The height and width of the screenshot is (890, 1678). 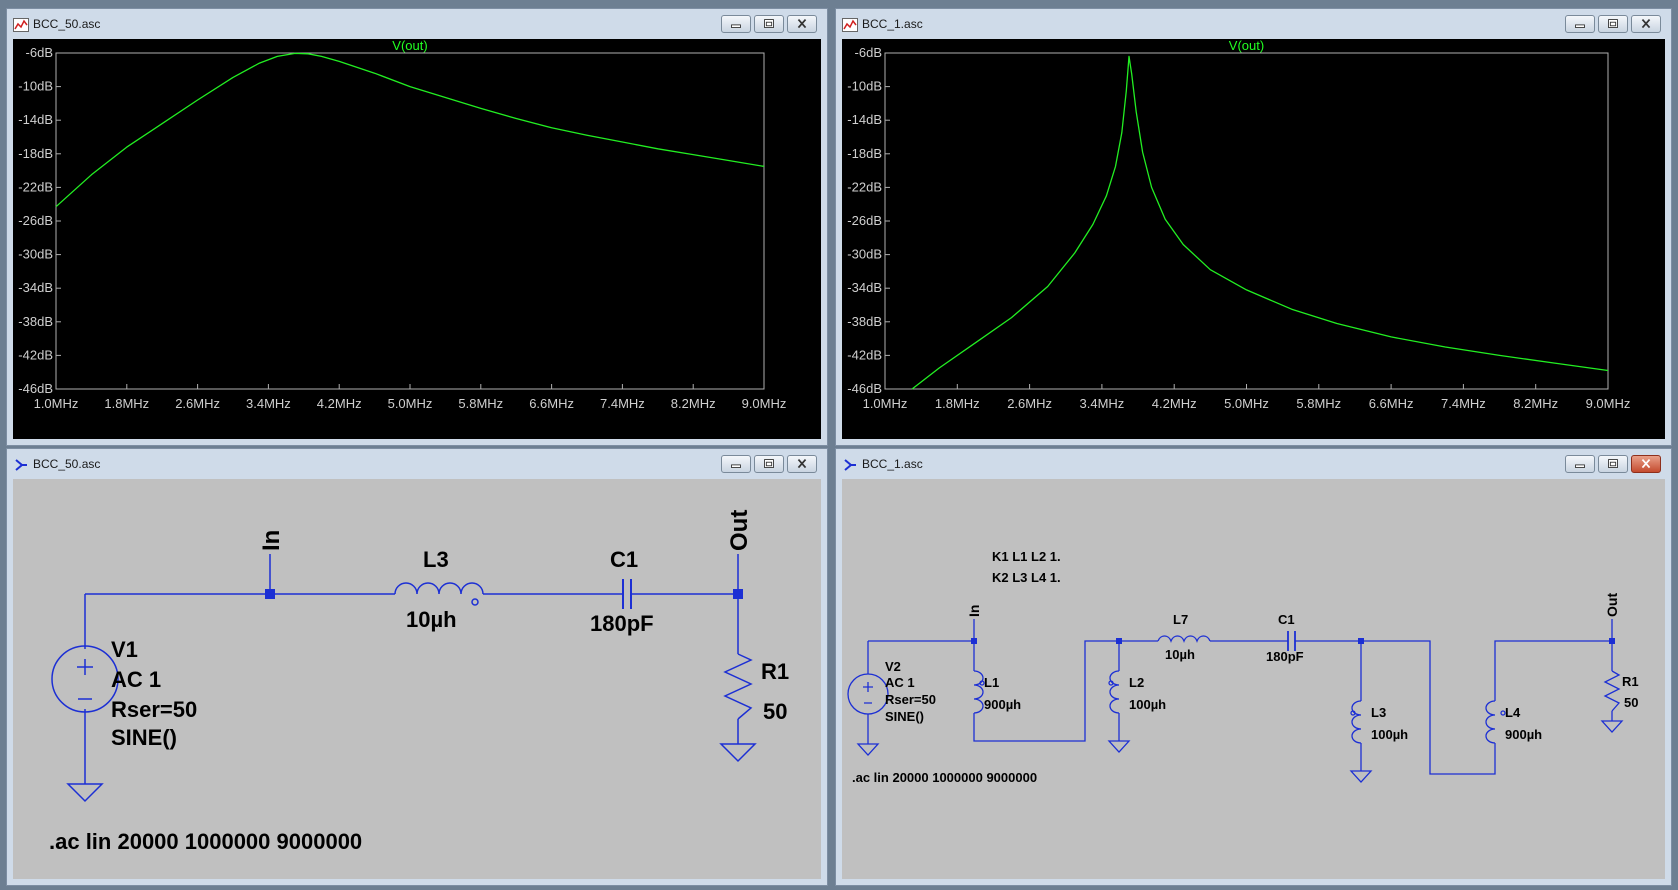 What do you see at coordinates (1002, 704) in the screenshot?
I see `l1-value: 900µh` at bounding box center [1002, 704].